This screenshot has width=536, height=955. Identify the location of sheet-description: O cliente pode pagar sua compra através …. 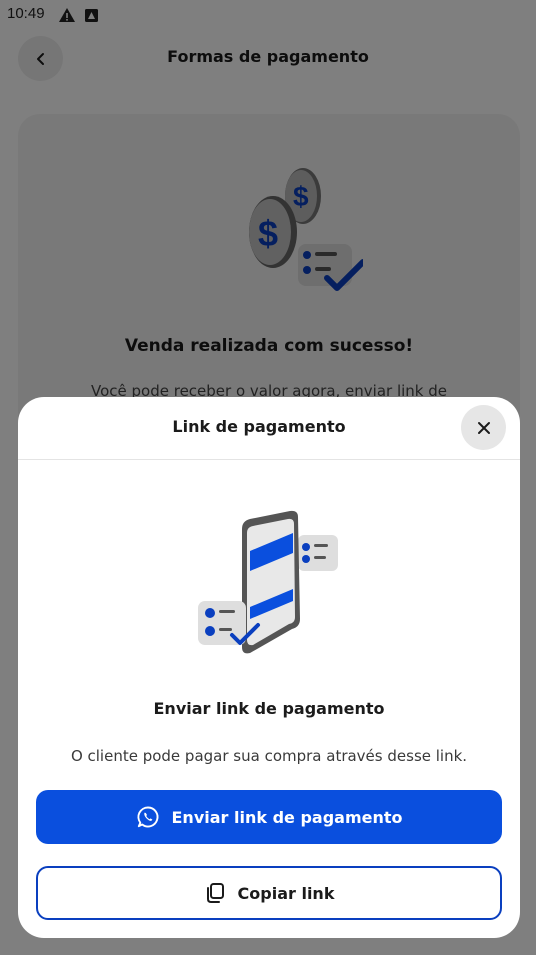
(269, 756).